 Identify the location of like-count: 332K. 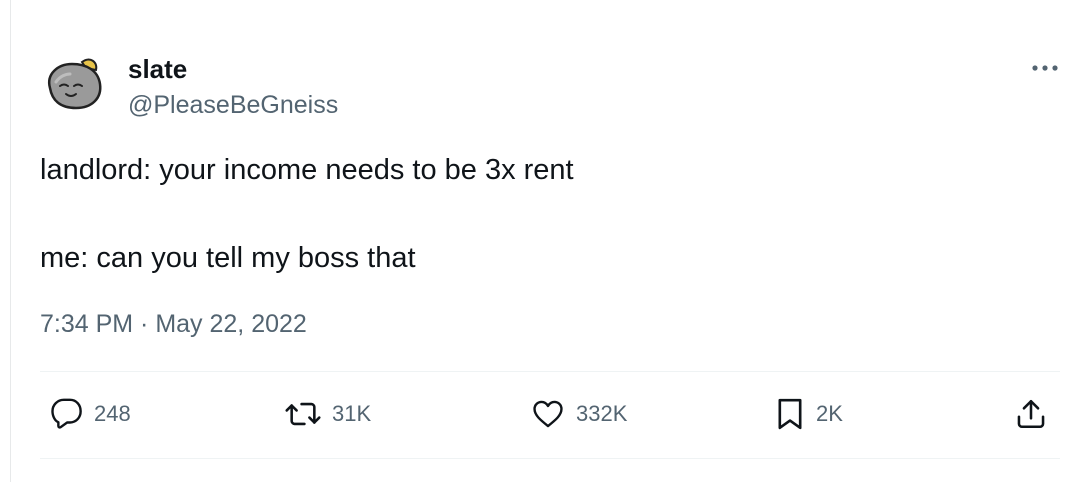
(602, 413).